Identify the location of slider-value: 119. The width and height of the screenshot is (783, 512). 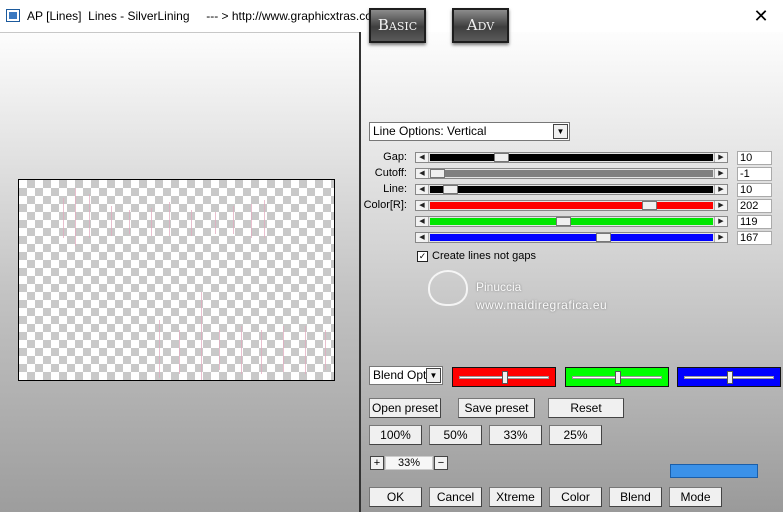
(754, 222).